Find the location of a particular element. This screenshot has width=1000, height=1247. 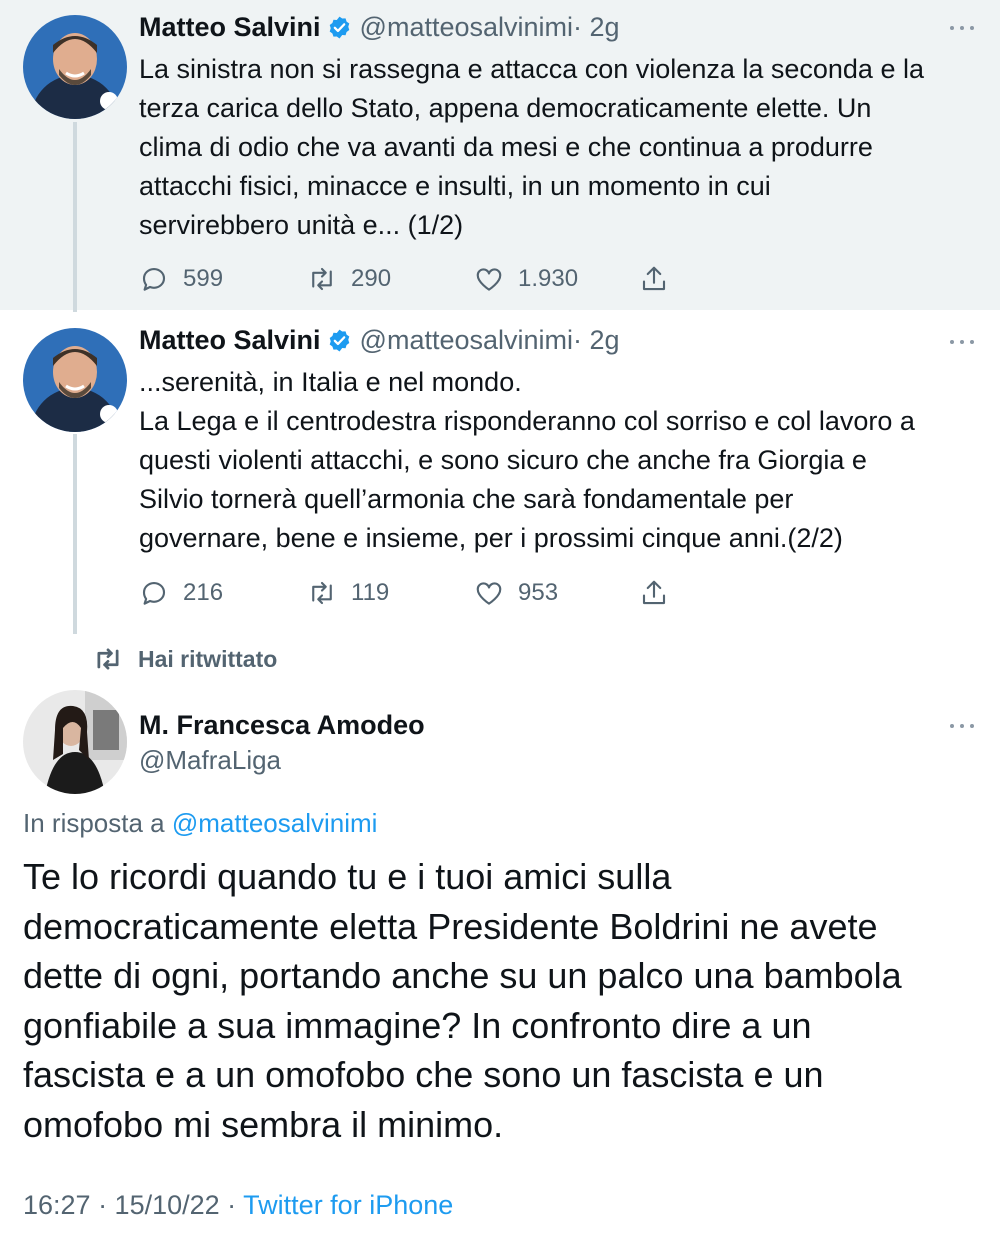

retweet-notice-label: Hai ritwittato is located at coordinates (208, 658).